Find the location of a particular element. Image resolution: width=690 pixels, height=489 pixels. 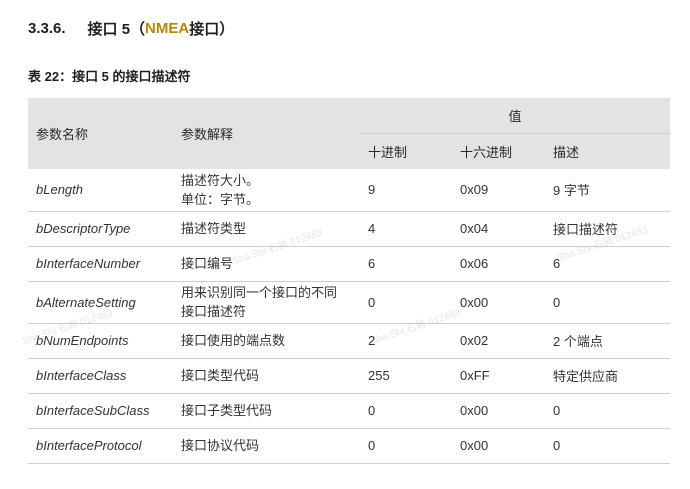

hex-cell: 0x06 is located at coordinates (498, 264).